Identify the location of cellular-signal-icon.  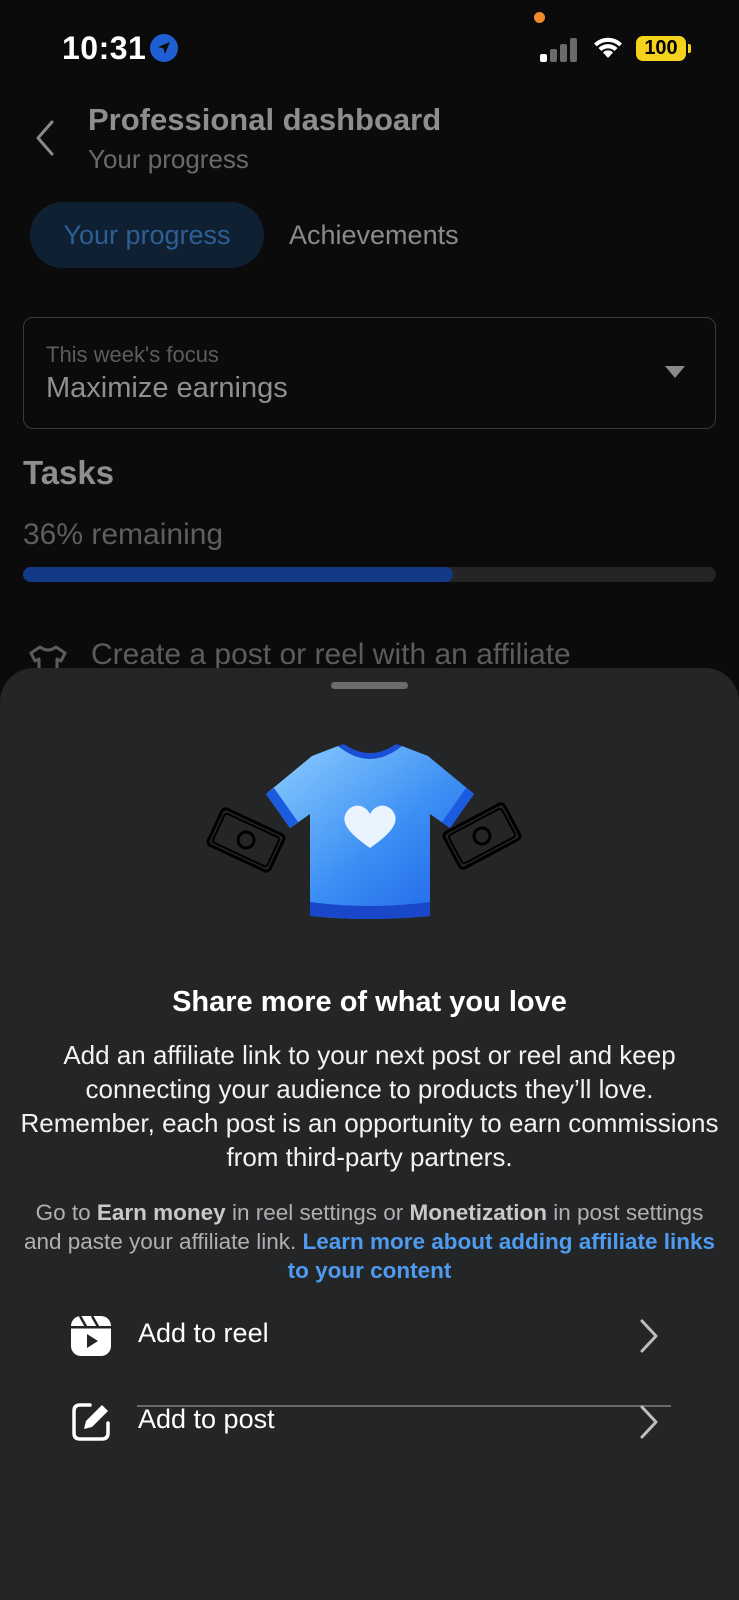
(560, 49).